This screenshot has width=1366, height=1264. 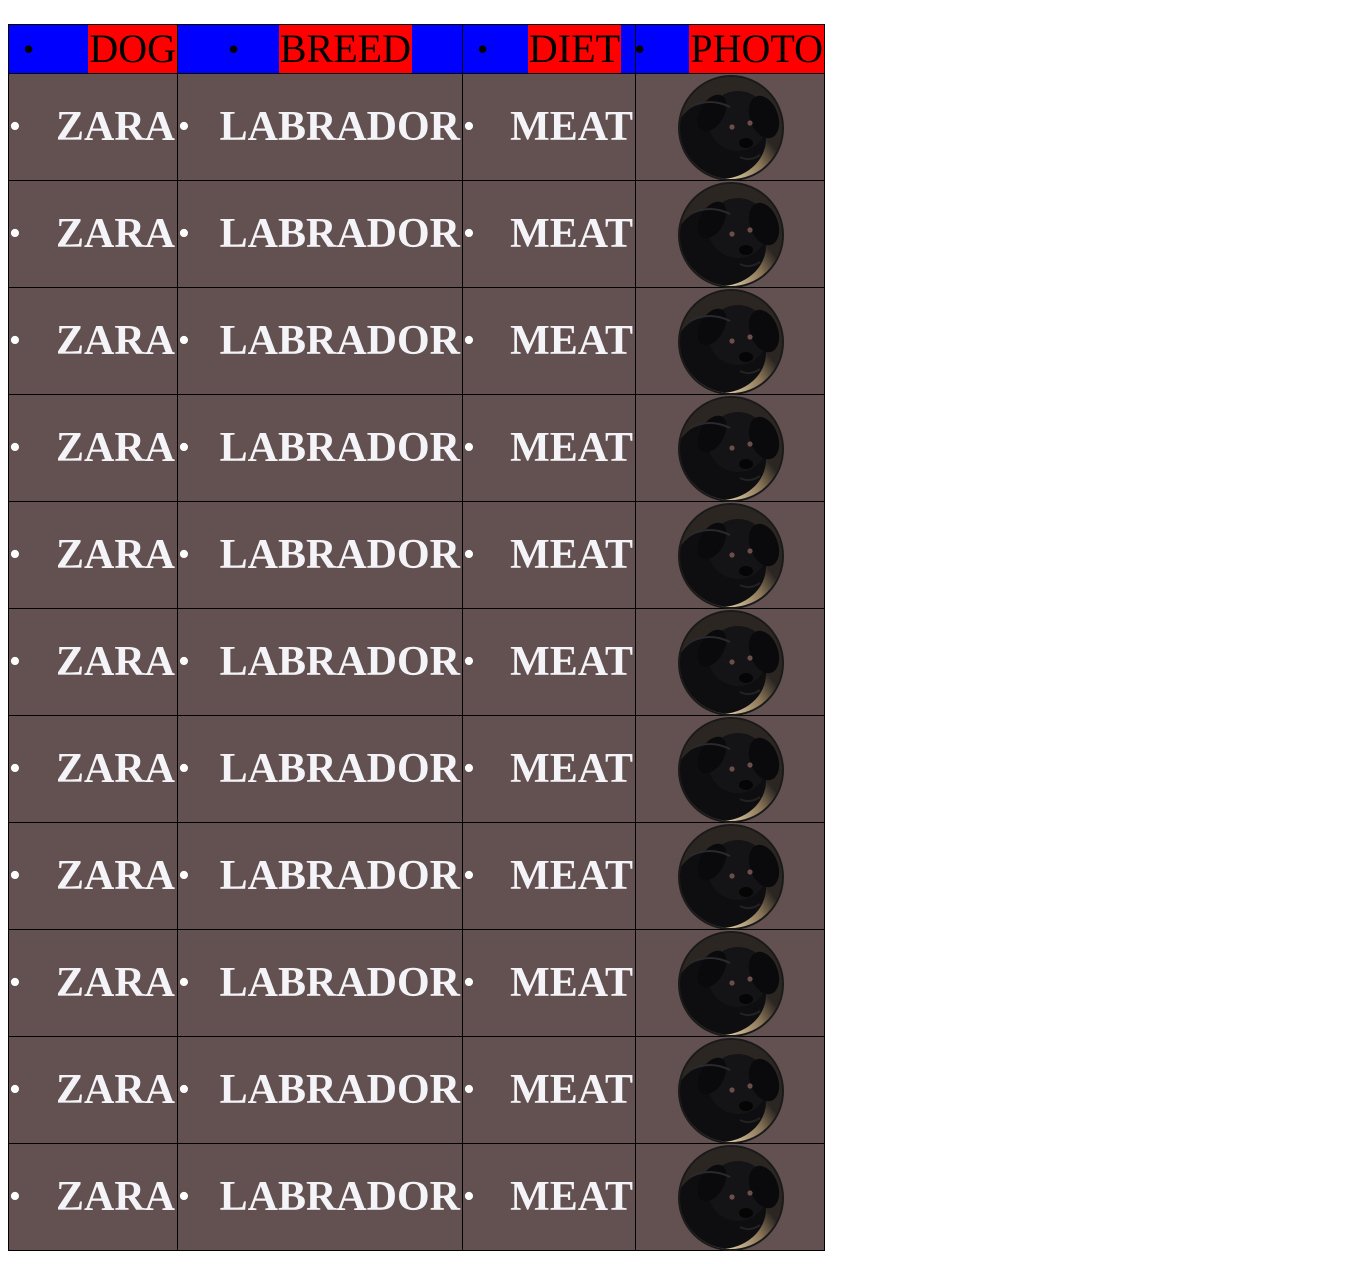 What do you see at coordinates (320, 49) in the screenshot?
I see `header-cell-breed: • BREED` at bounding box center [320, 49].